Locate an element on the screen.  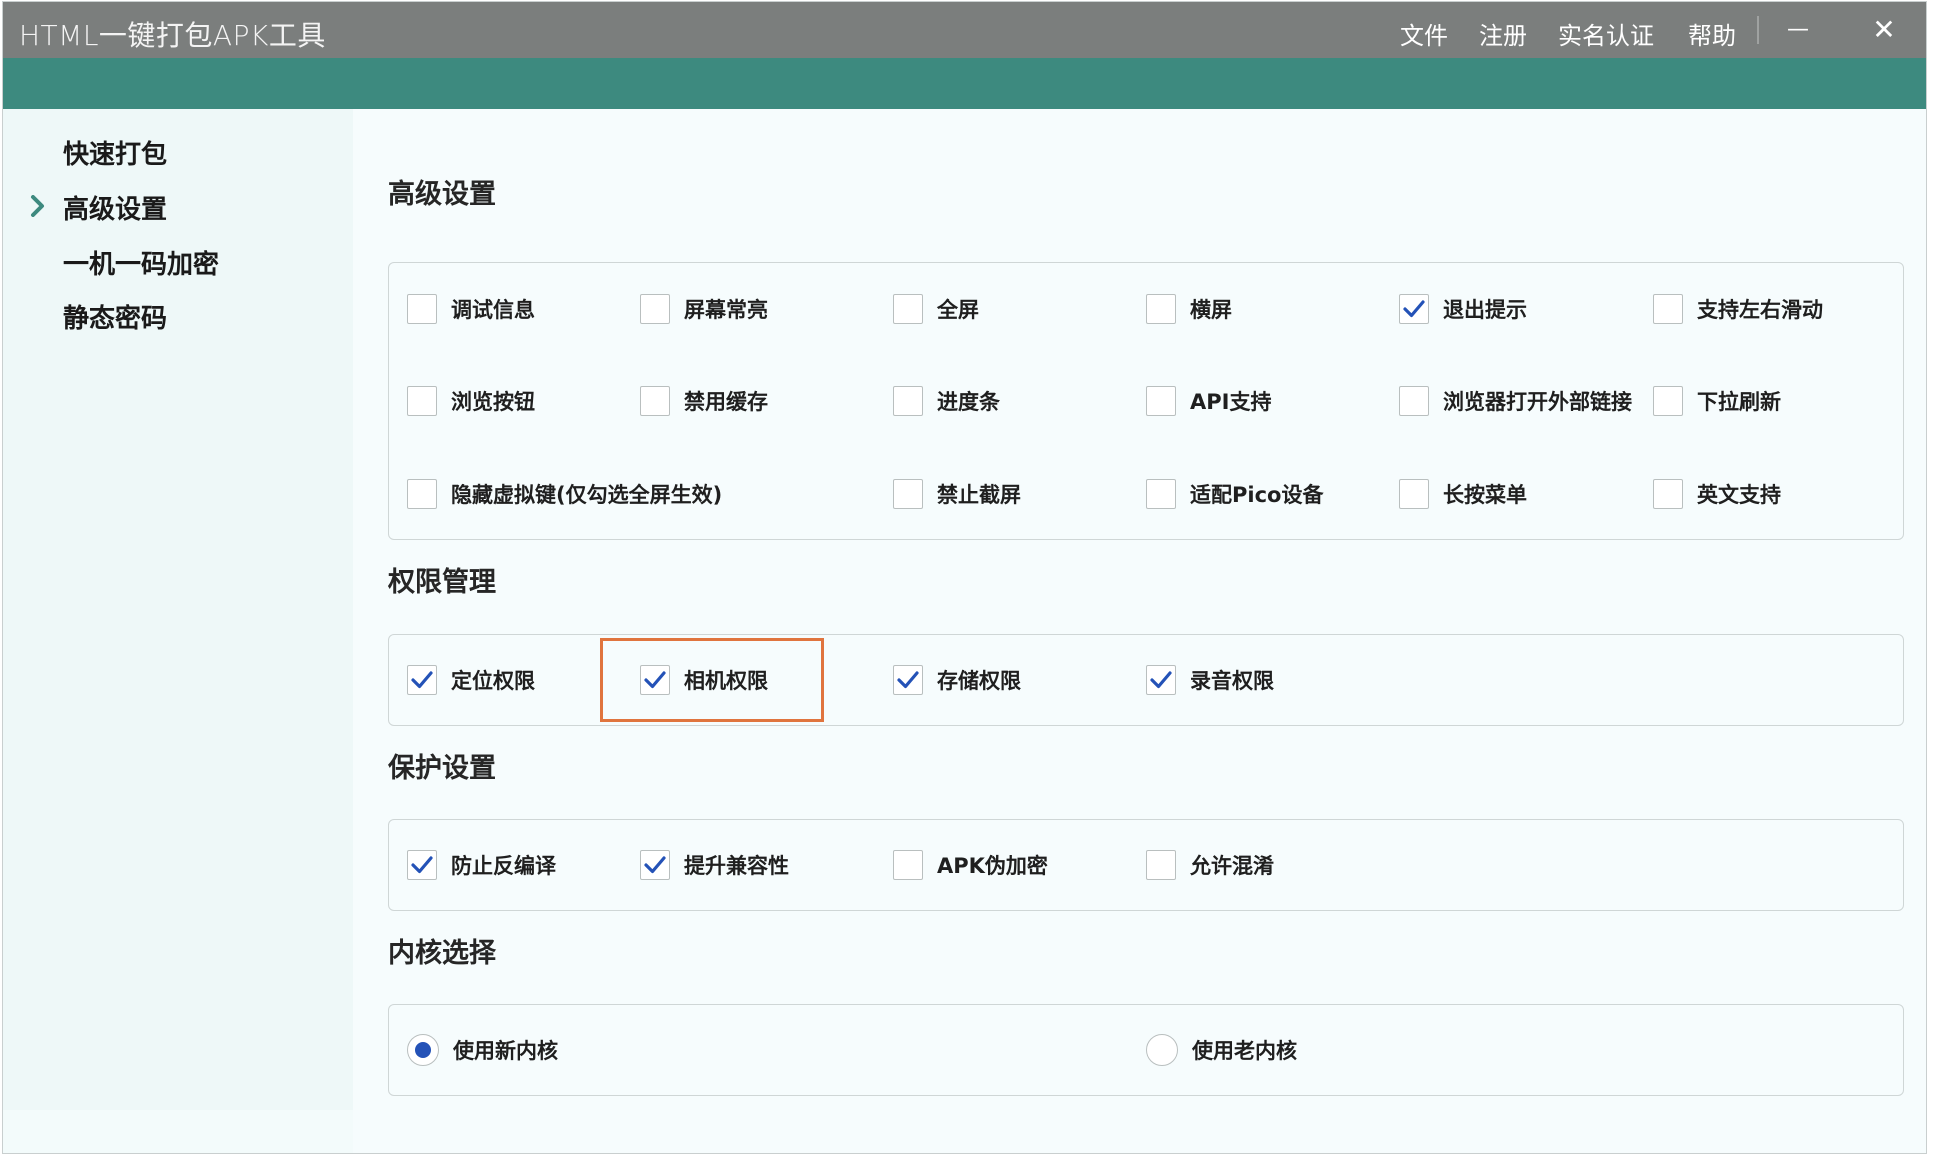
checkbox-option: 禁用缓存 is located at coordinates (704, 401).